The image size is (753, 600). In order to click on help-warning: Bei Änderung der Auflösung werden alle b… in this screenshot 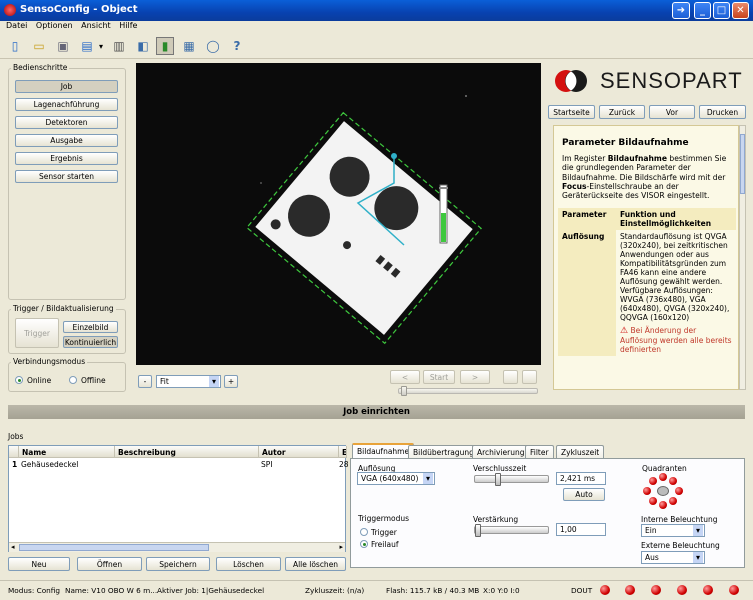, I will do `click(676, 340)`.